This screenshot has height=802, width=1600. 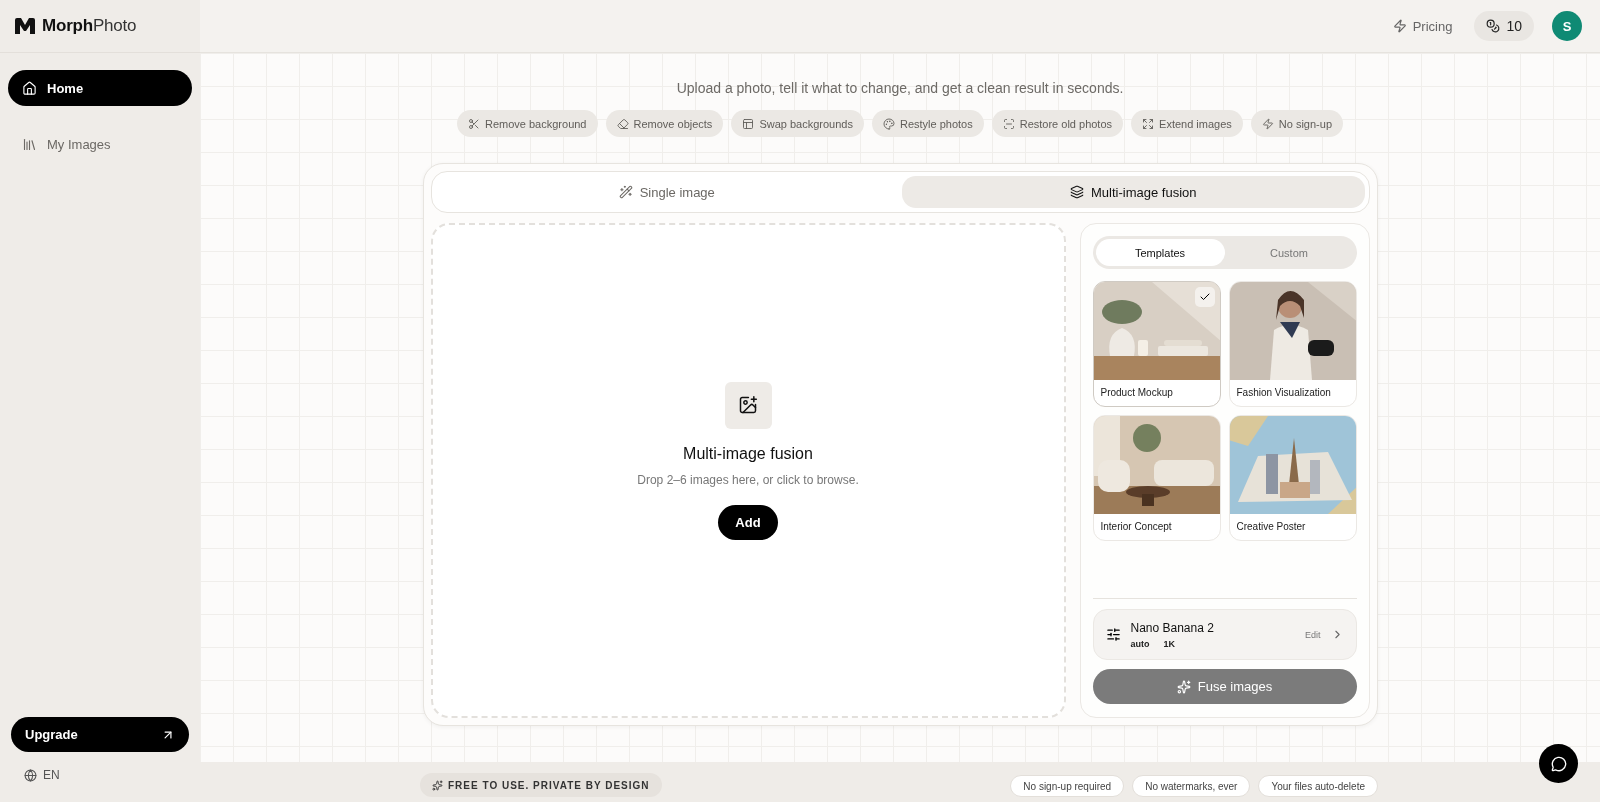 I want to click on logo-icon, so click(x=25, y=26).